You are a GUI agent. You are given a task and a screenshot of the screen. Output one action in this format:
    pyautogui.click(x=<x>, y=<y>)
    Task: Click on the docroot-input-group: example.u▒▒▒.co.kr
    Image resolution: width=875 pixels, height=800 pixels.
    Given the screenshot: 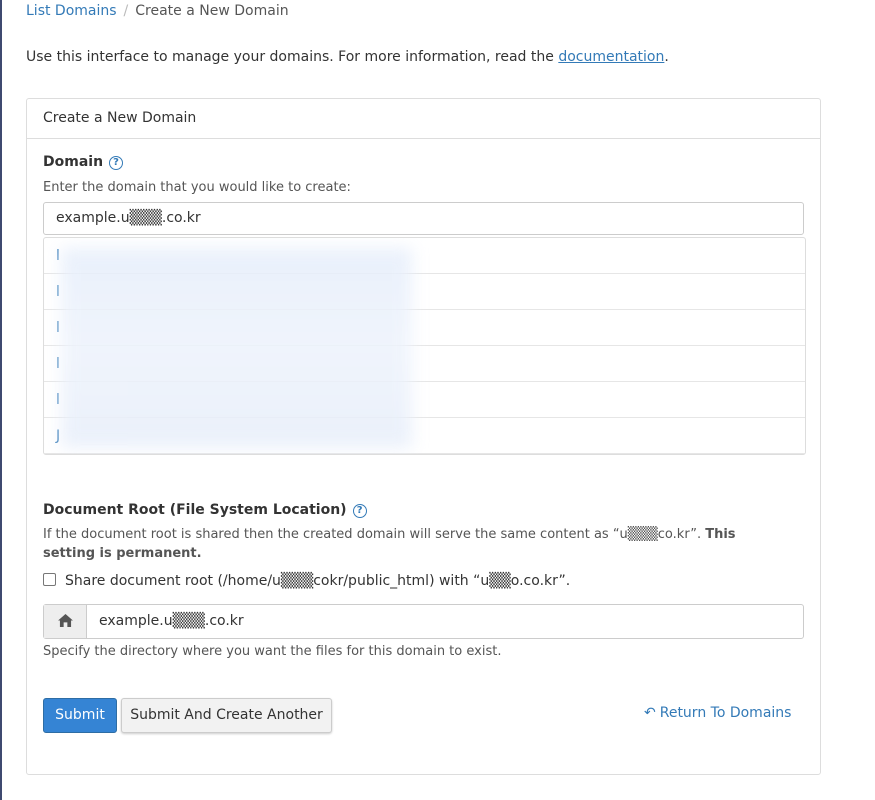 What is the action you would take?
    pyautogui.click(x=423, y=621)
    